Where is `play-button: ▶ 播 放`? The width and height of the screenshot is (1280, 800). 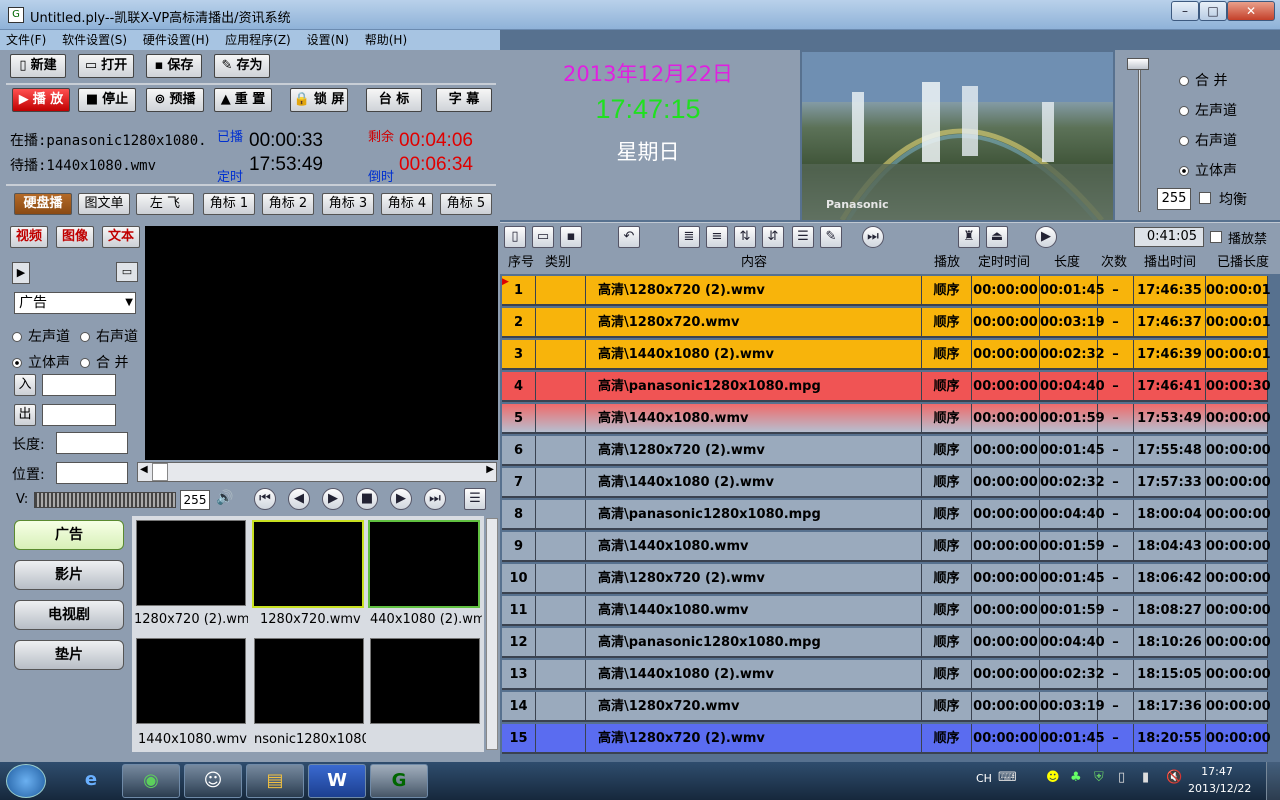
play-button: ▶ 播 放 is located at coordinates (41, 100).